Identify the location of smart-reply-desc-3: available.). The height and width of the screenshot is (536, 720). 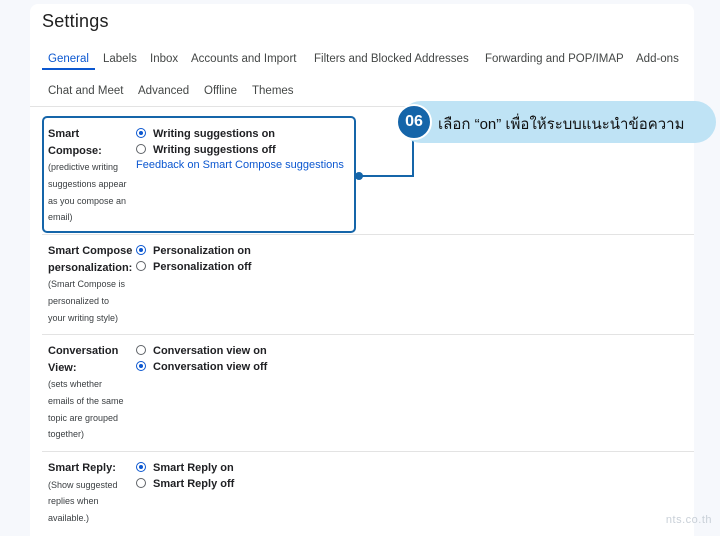
(69, 518).